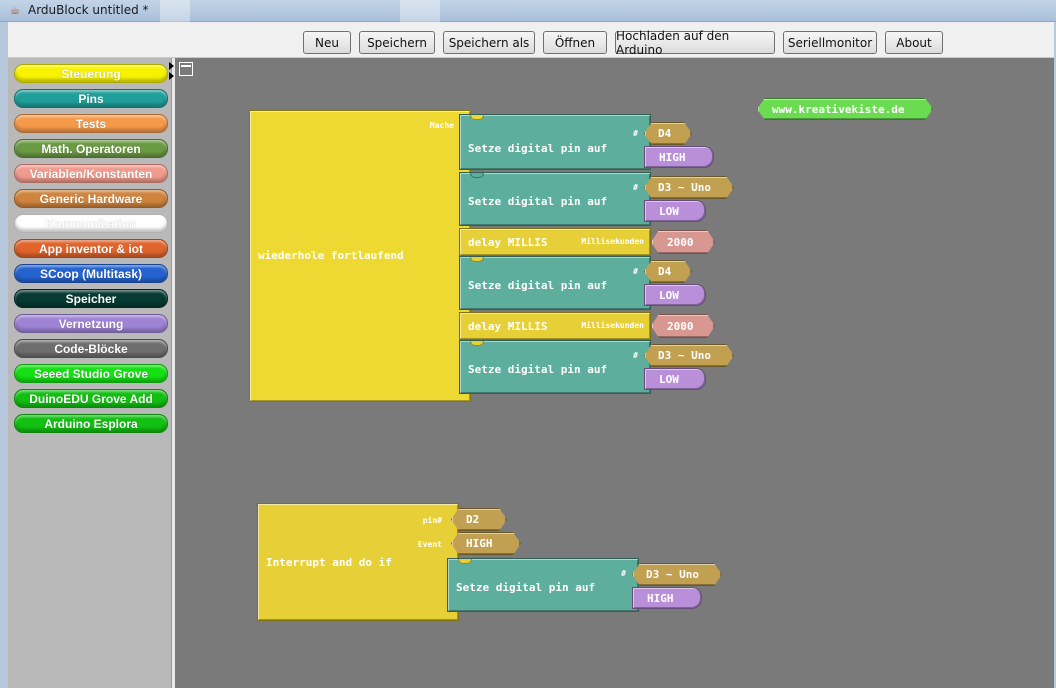 This screenshot has width=1056, height=688. I want to click on category-communication: Kommunikation, so click(91, 223).